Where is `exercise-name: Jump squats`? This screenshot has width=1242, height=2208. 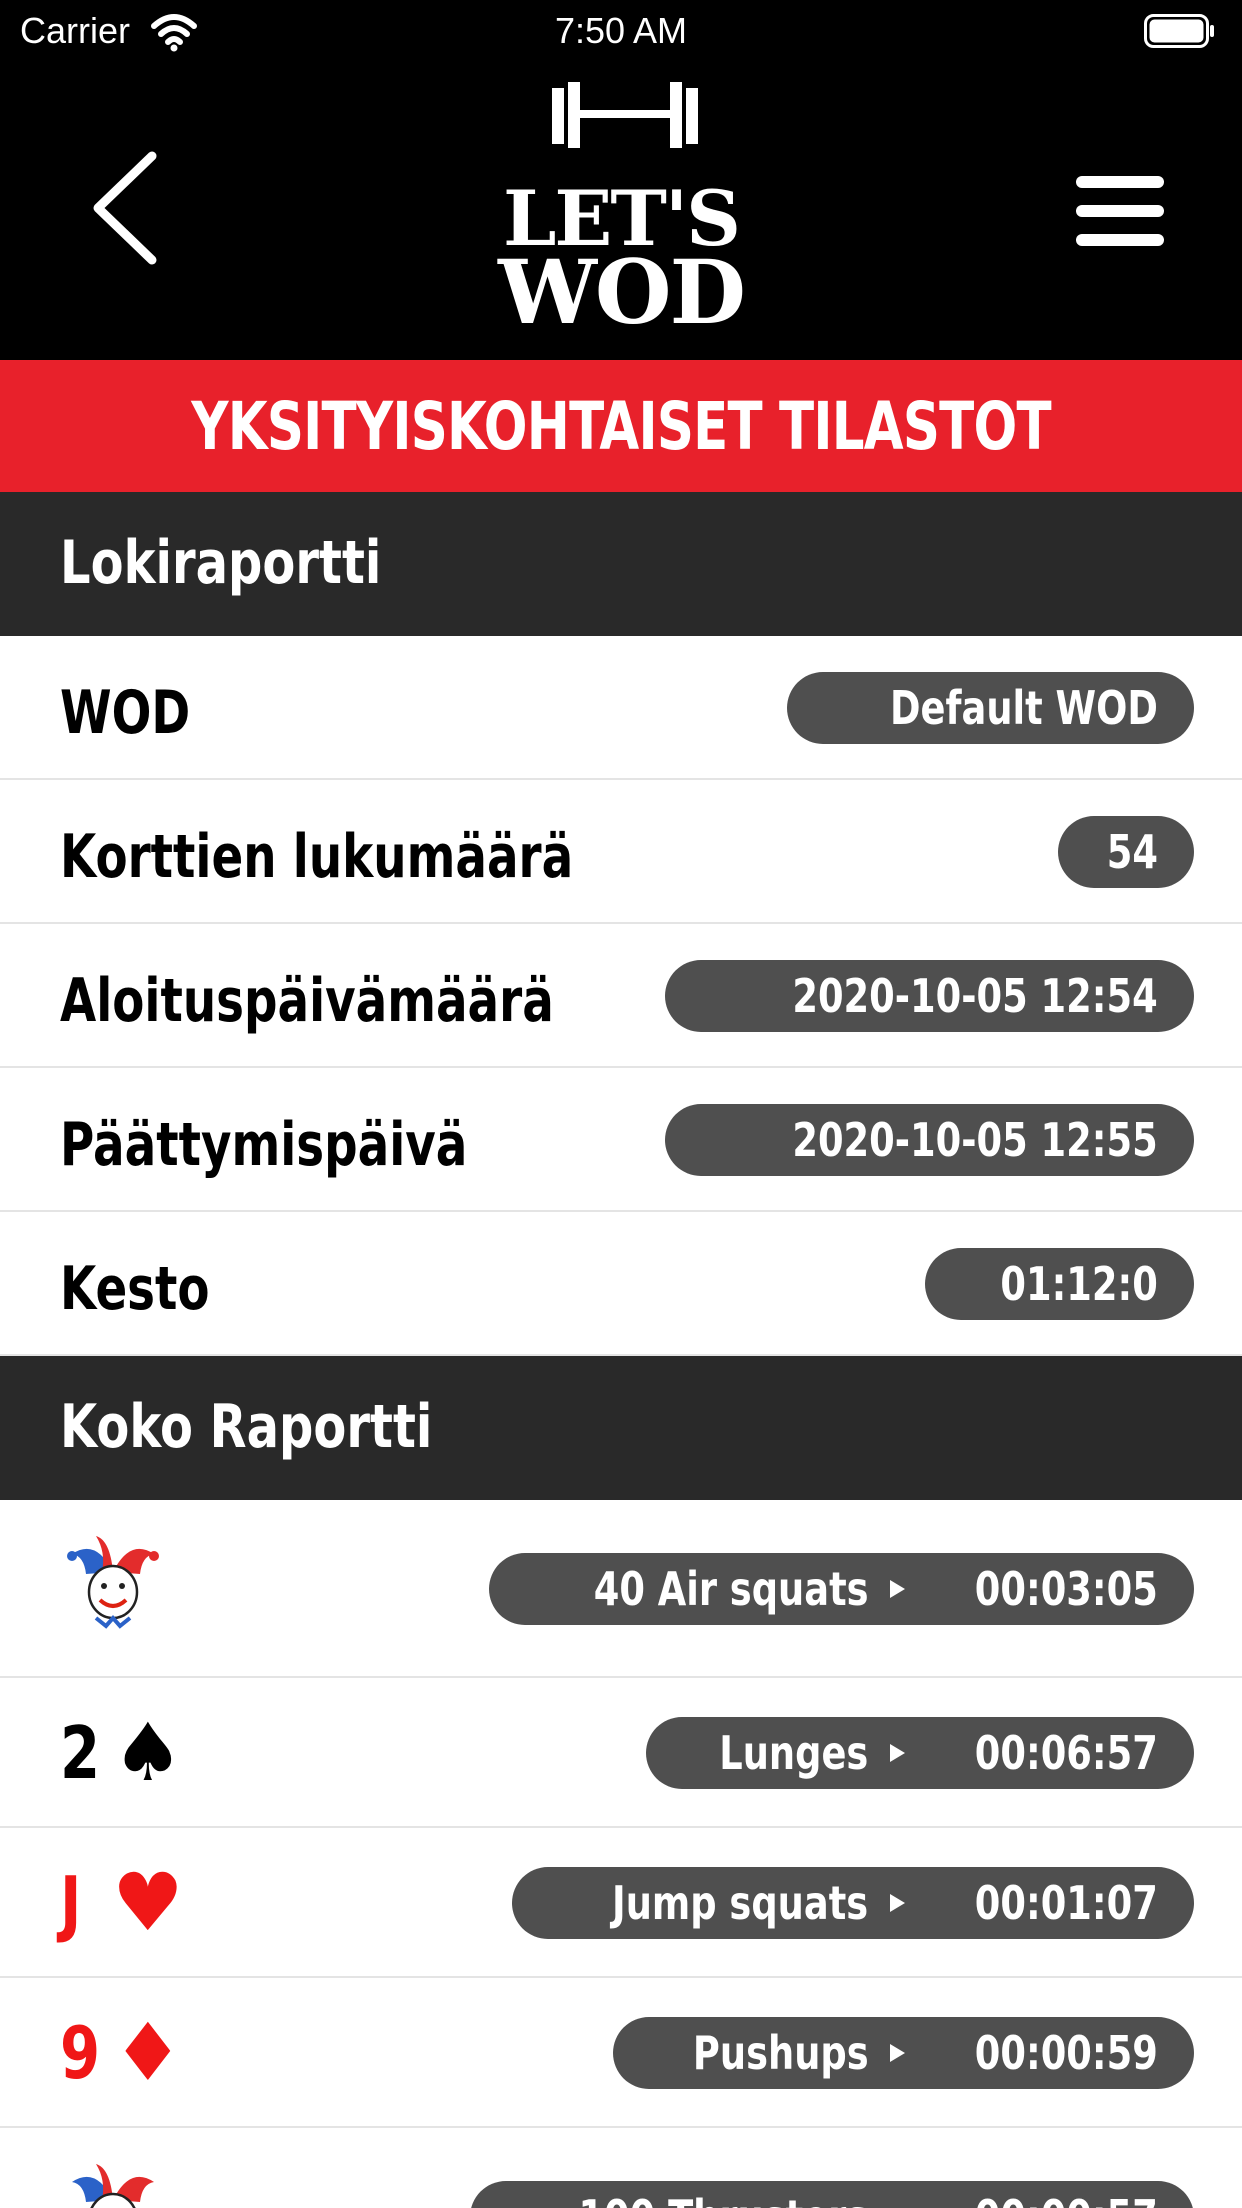
exercise-name: Jump squats is located at coordinates (740, 1903).